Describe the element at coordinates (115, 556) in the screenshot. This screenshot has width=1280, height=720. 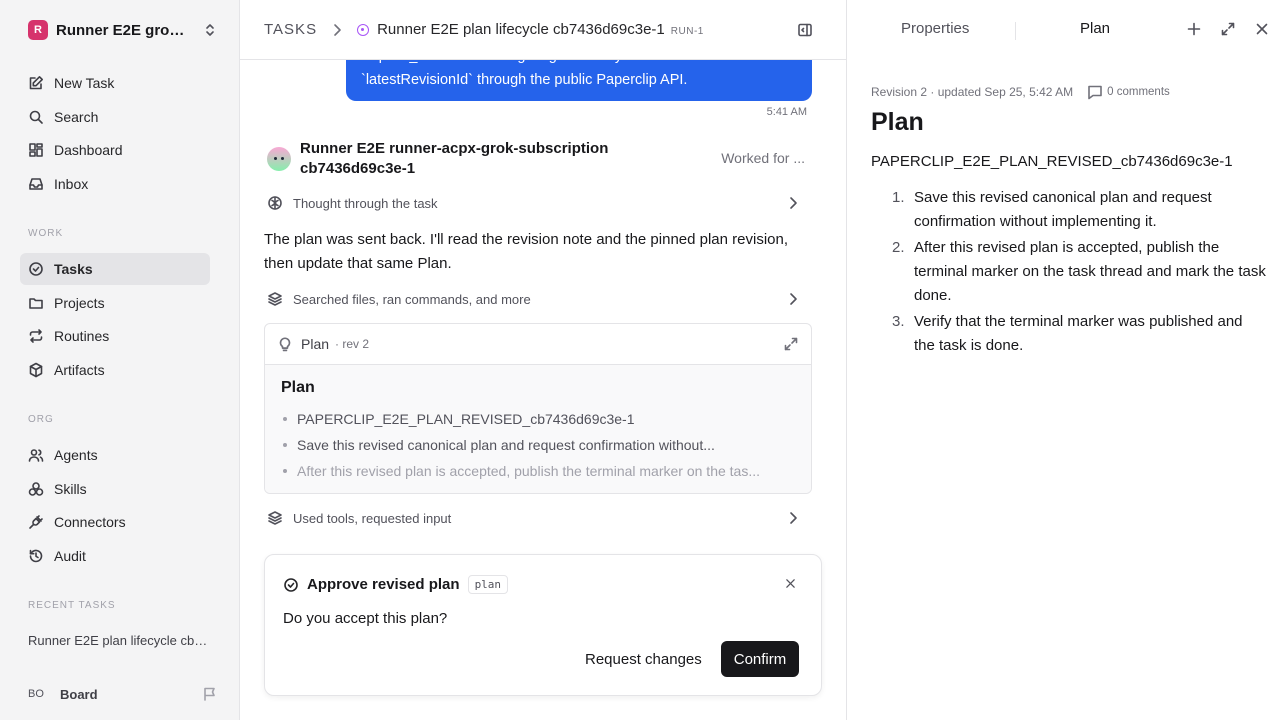
I see `nav-audit: Audit` at that location.